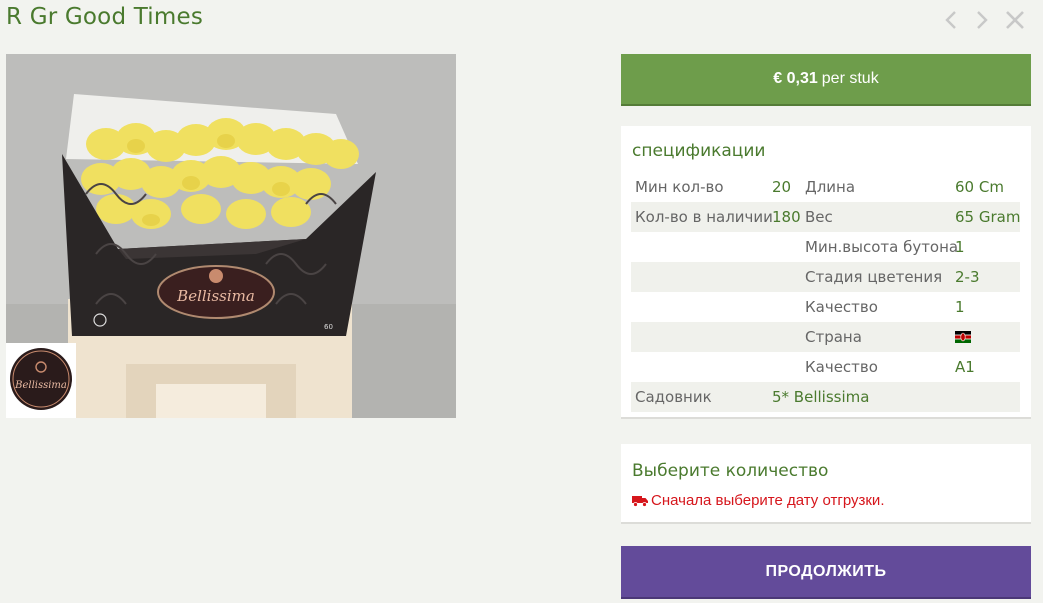 The width and height of the screenshot is (1043, 603). What do you see at coordinates (833, 337) in the screenshot?
I see `spec-label: Страна` at bounding box center [833, 337].